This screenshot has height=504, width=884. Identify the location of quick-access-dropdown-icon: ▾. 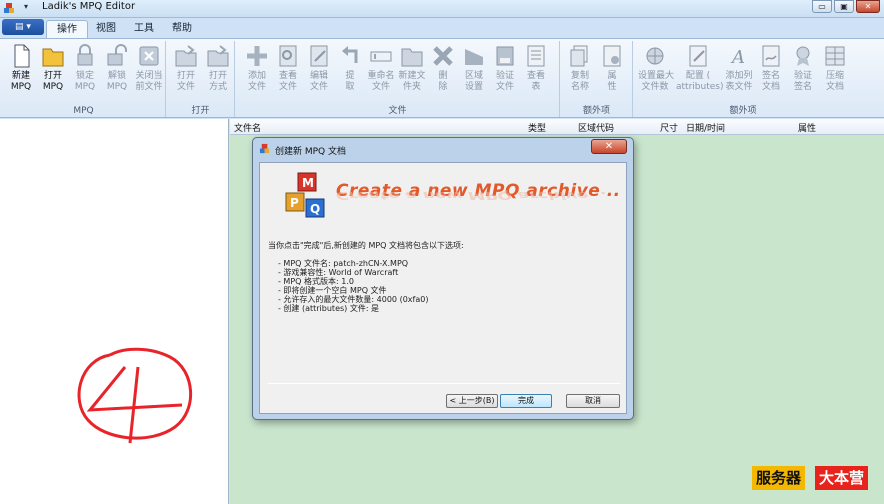
(26, 8).